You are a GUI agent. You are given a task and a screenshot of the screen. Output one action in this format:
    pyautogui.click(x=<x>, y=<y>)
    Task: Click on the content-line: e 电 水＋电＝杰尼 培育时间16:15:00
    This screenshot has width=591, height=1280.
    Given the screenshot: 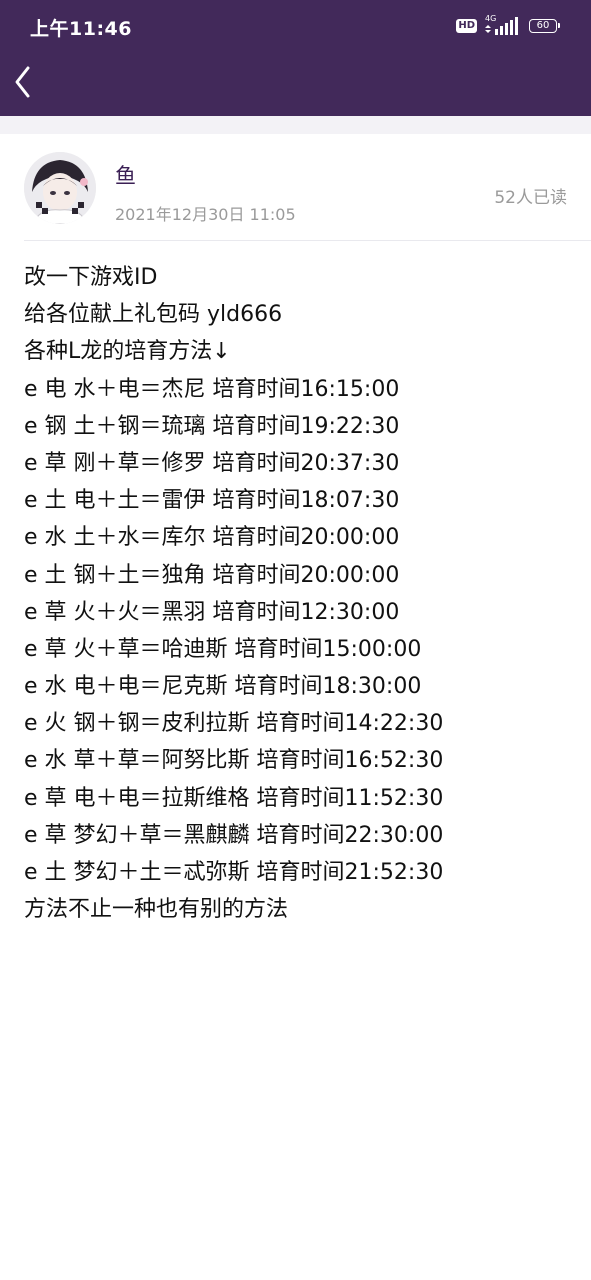 What is the action you would take?
    pyautogui.click(x=212, y=389)
    